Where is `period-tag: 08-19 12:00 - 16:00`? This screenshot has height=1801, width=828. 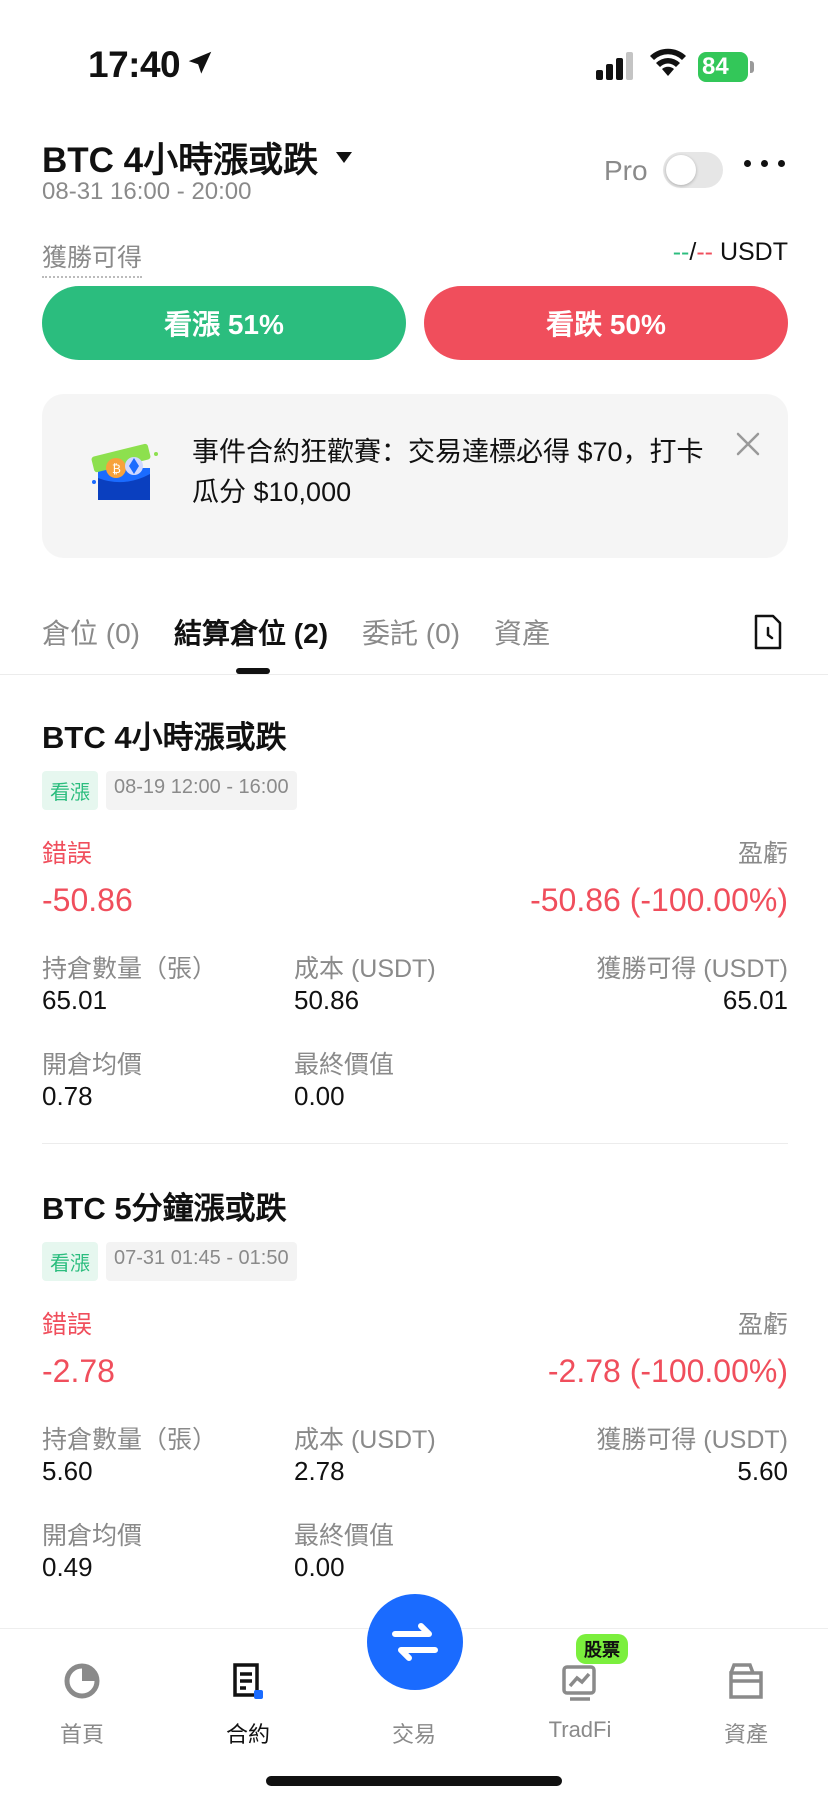
period-tag: 08-19 12:00 - 16:00 is located at coordinates (201, 790).